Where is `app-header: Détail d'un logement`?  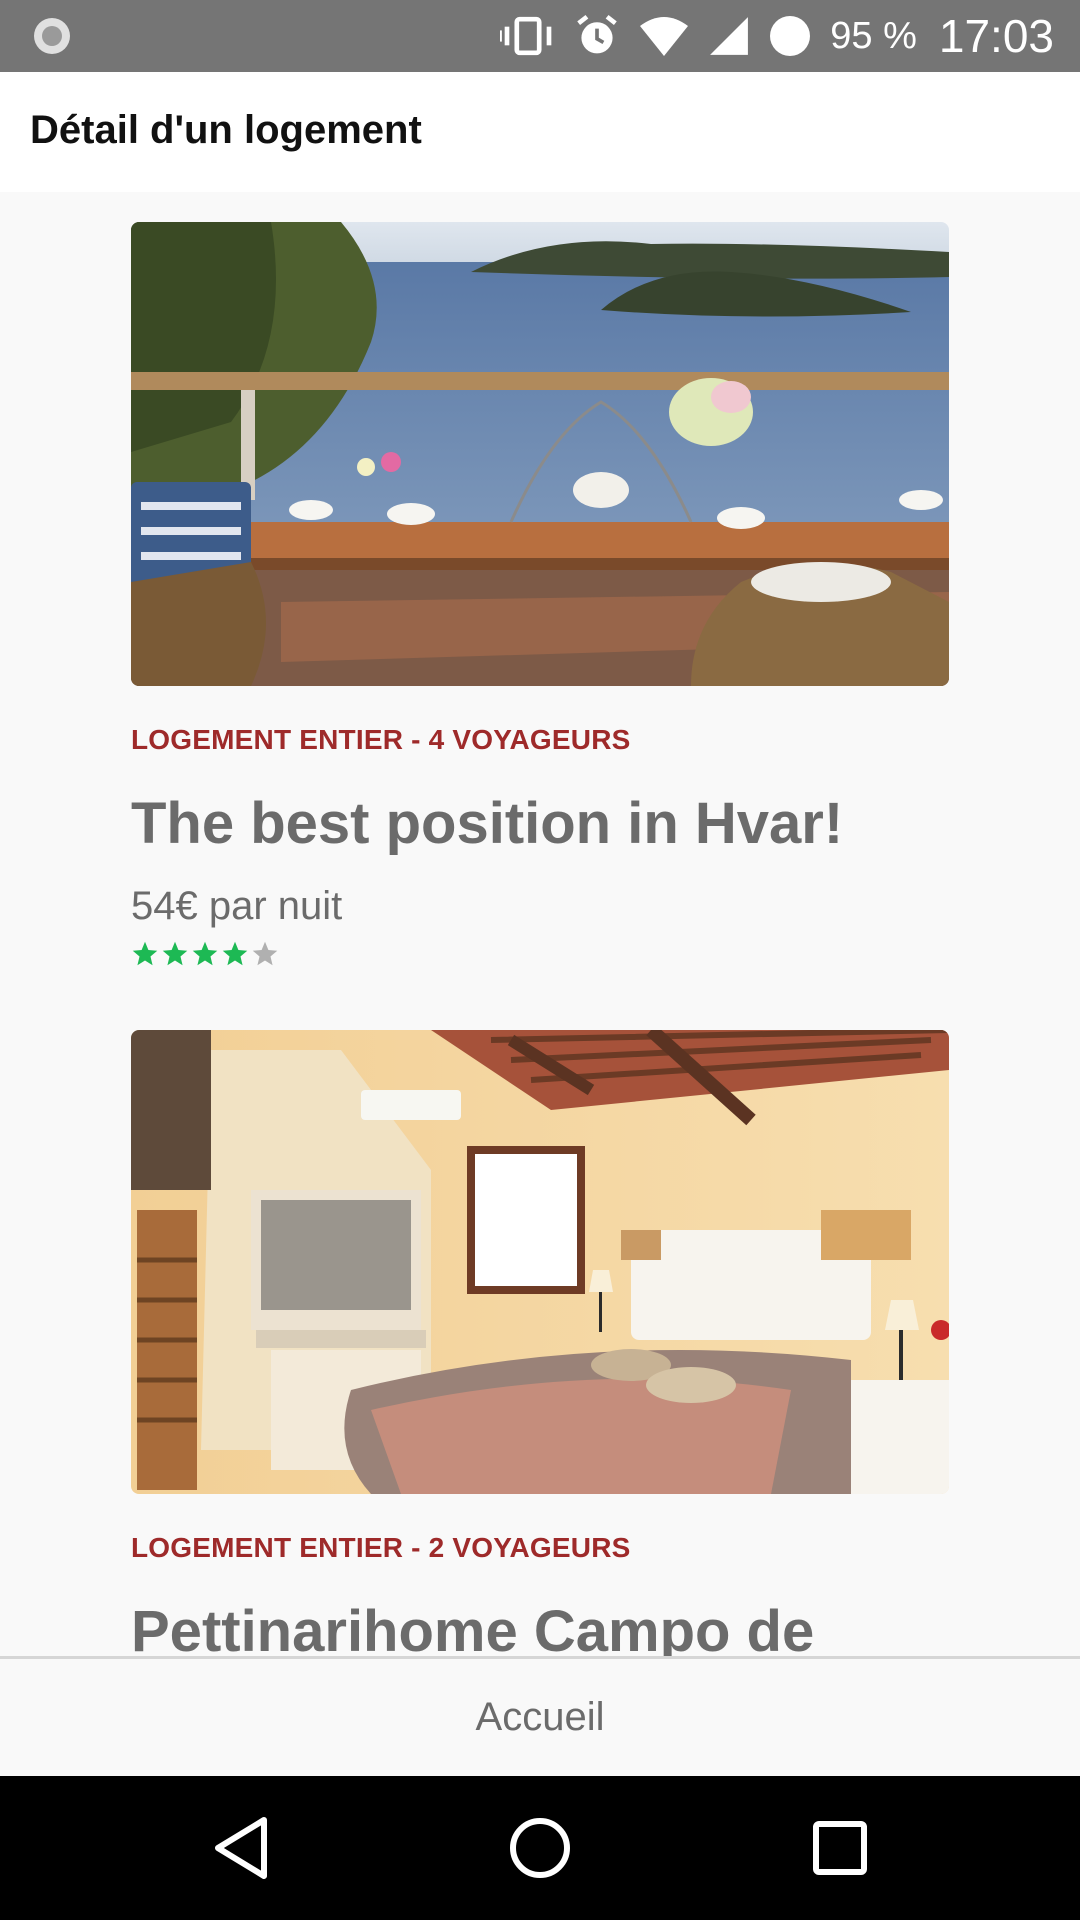 app-header: Détail d'un logement is located at coordinates (540, 132).